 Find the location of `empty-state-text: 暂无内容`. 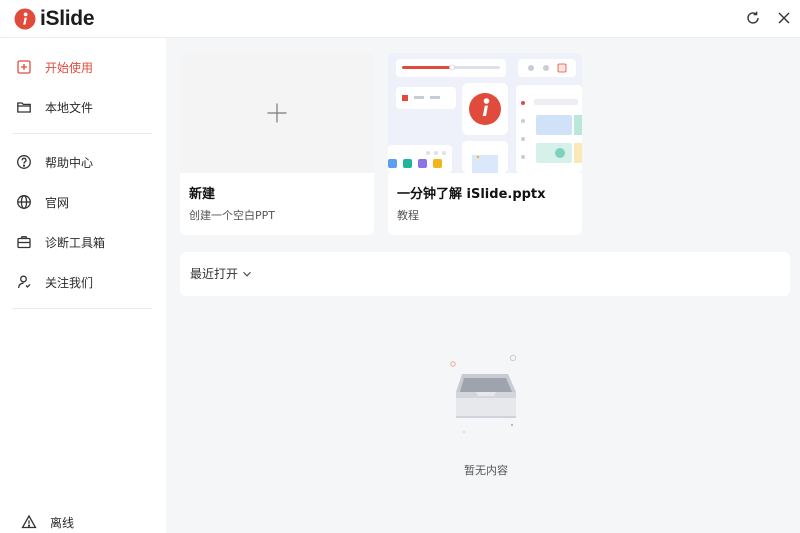

empty-state-text: 暂无内容 is located at coordinates (486, 470).